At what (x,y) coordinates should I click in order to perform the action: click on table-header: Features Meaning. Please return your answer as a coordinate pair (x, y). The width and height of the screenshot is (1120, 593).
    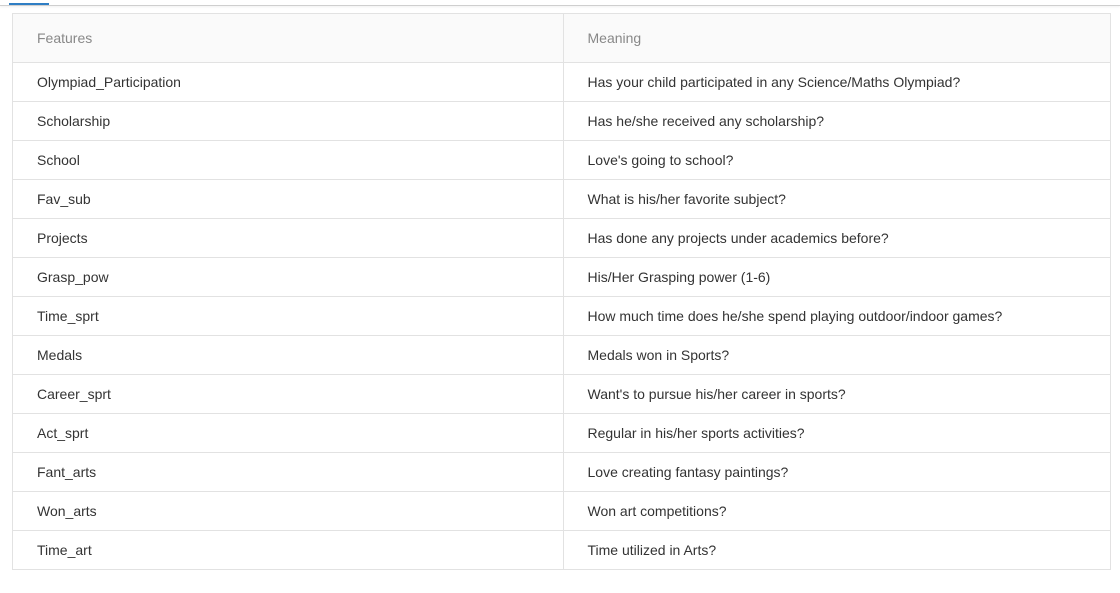
    Looking at the image, I should click on (561, 38).